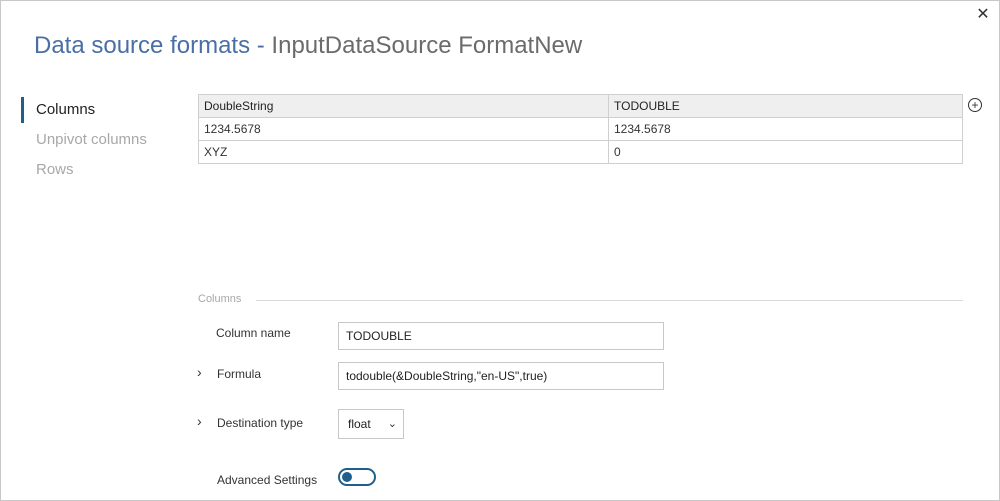 Image resolution: width=1000 pixels, height=501 pixels. What do you see at coordinates (84, 110) in the screenshot?
I see `nav-item-columns: Columns` at bounding box center [84, 110].